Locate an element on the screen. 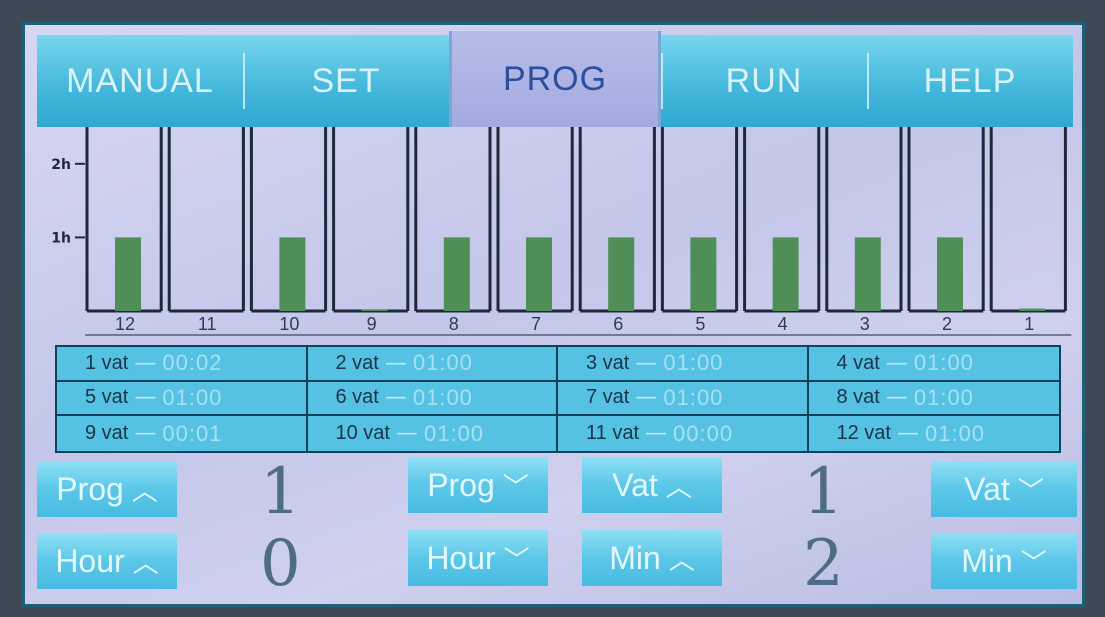 The width and height of the screenshot is (1105, 617). vat-cell: 8 vat —01:00 is located at coordinates (933, 399).